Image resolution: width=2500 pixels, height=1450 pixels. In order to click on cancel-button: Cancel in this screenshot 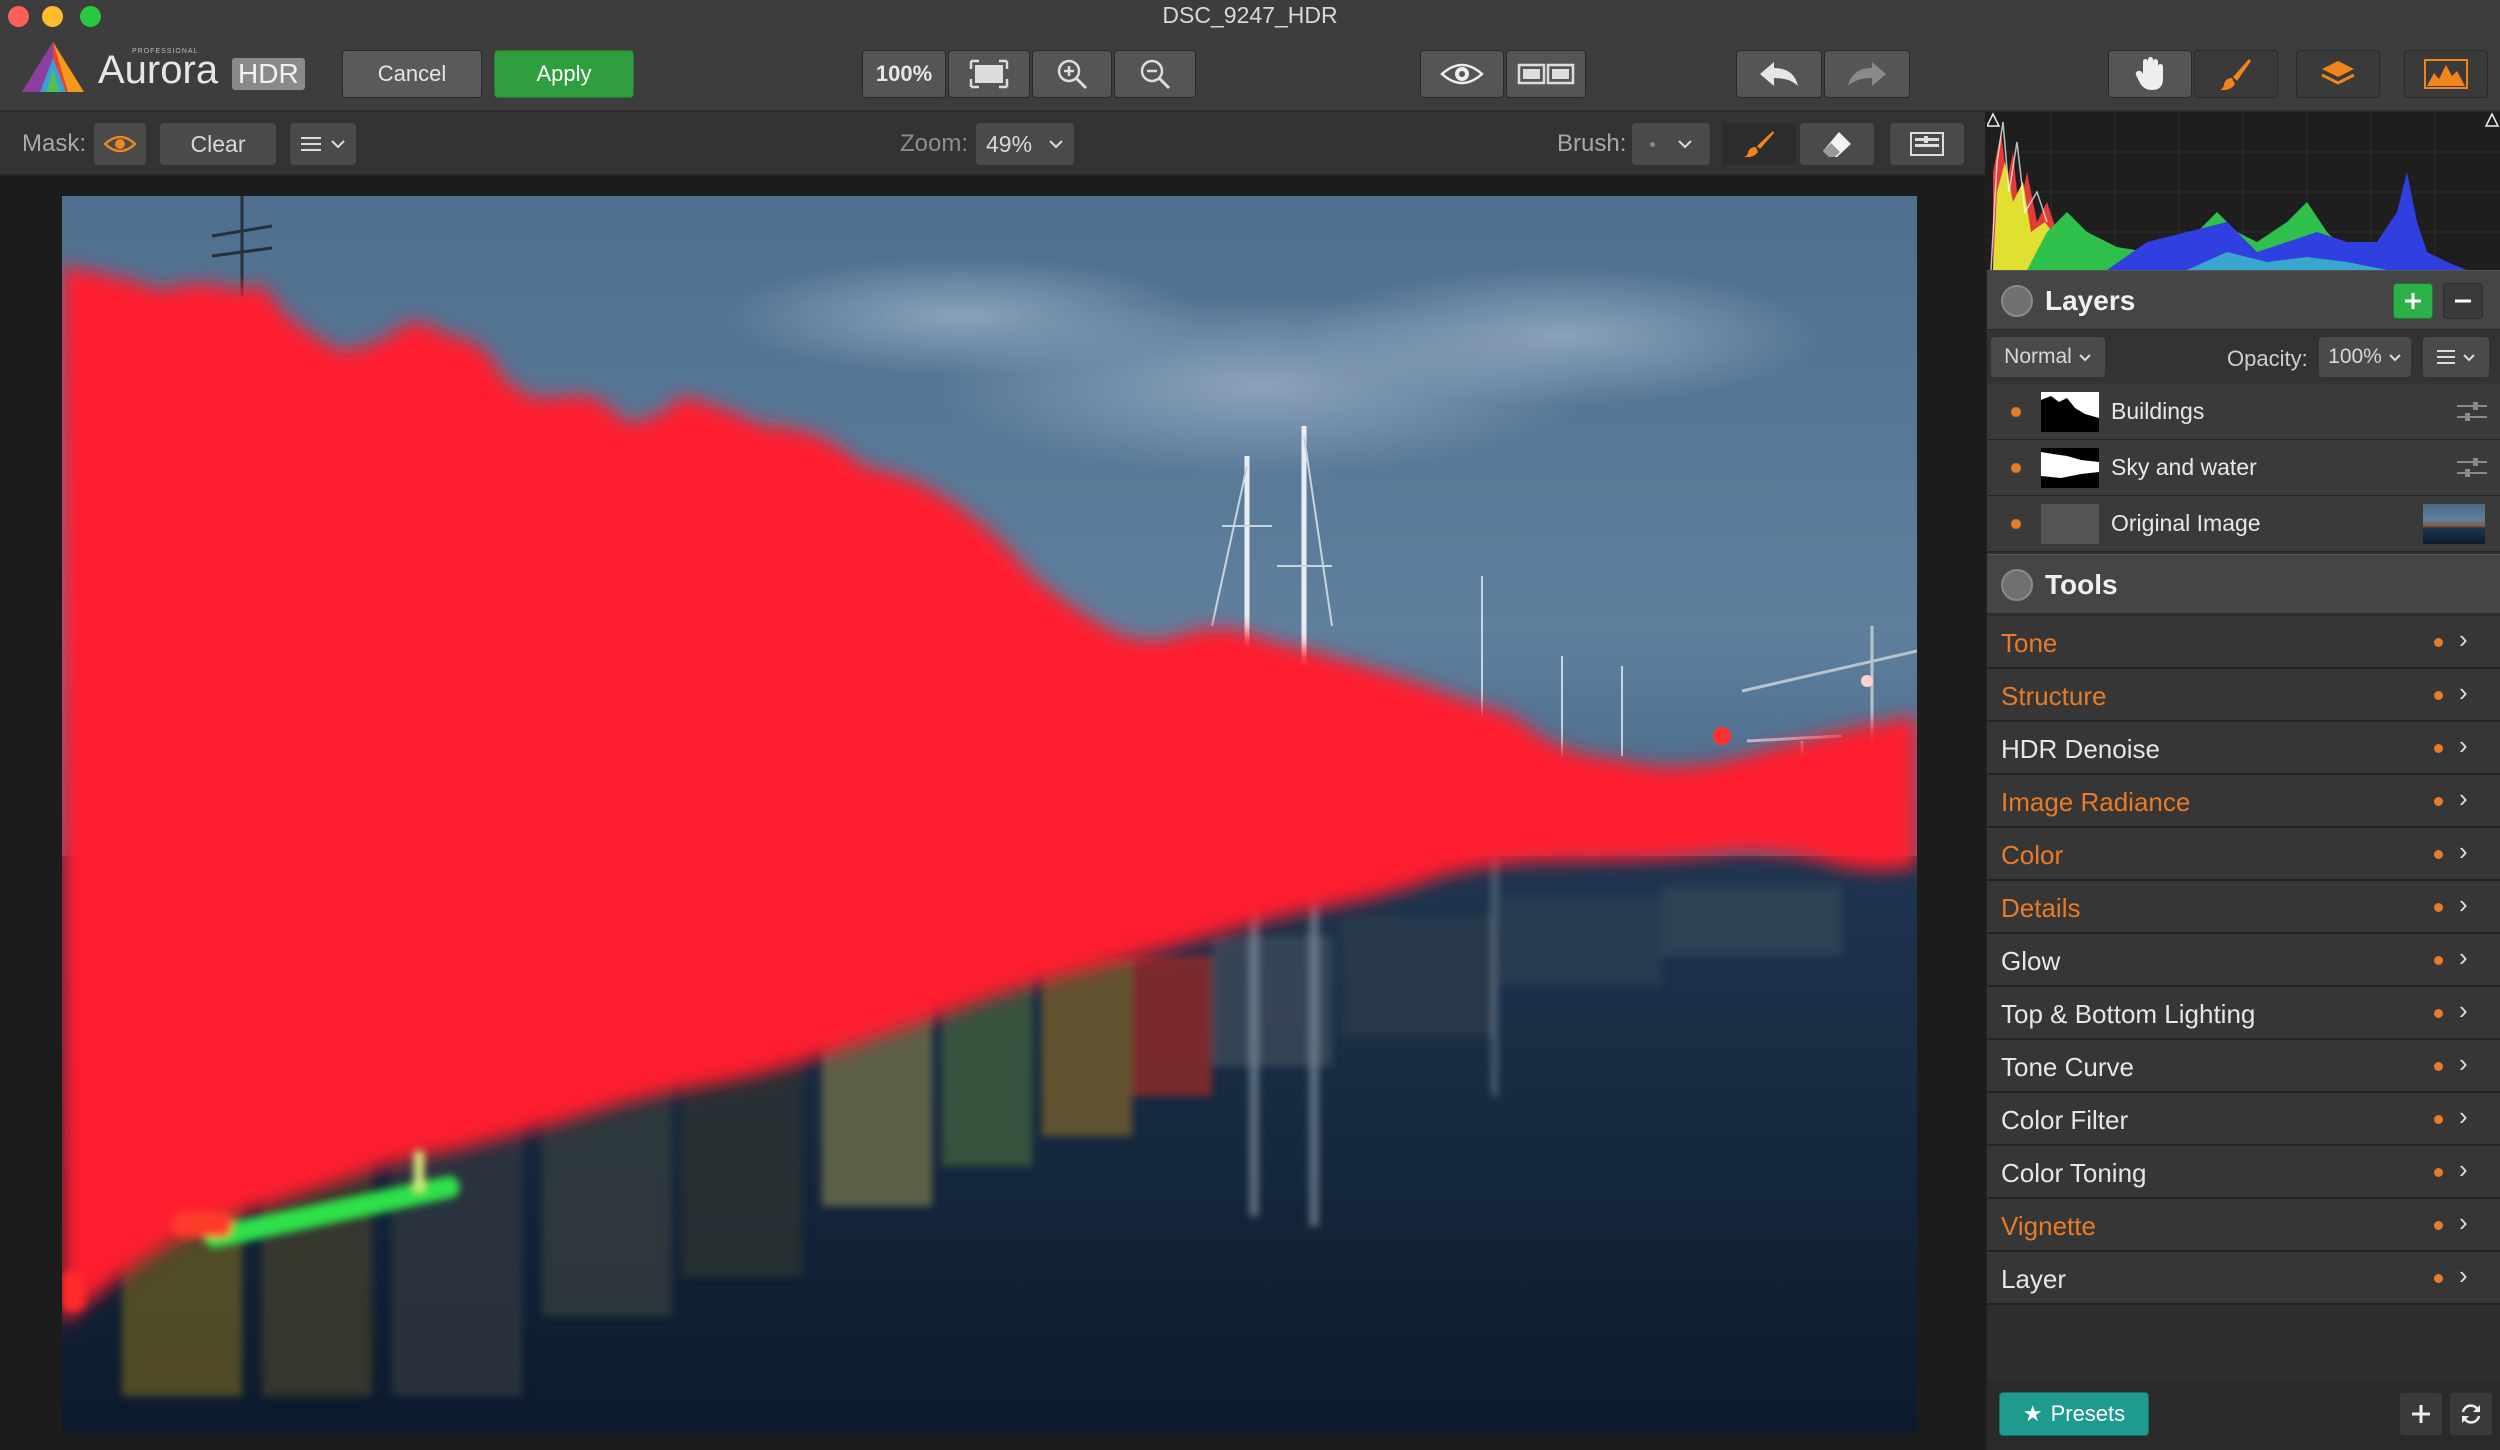, I will do `click(412, 74)`.